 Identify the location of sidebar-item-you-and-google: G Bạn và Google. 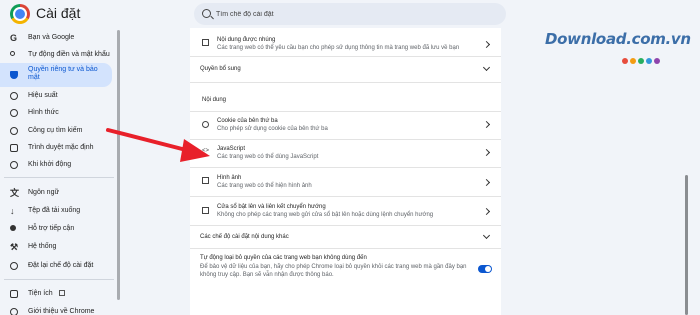
(56, 38).